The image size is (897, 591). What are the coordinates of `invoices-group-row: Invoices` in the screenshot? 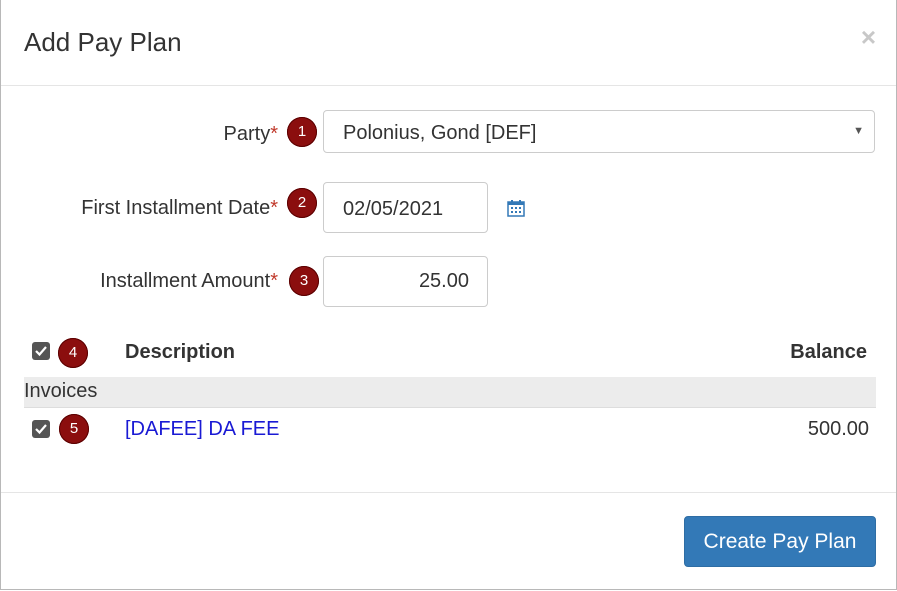 It's located at (450, 392).